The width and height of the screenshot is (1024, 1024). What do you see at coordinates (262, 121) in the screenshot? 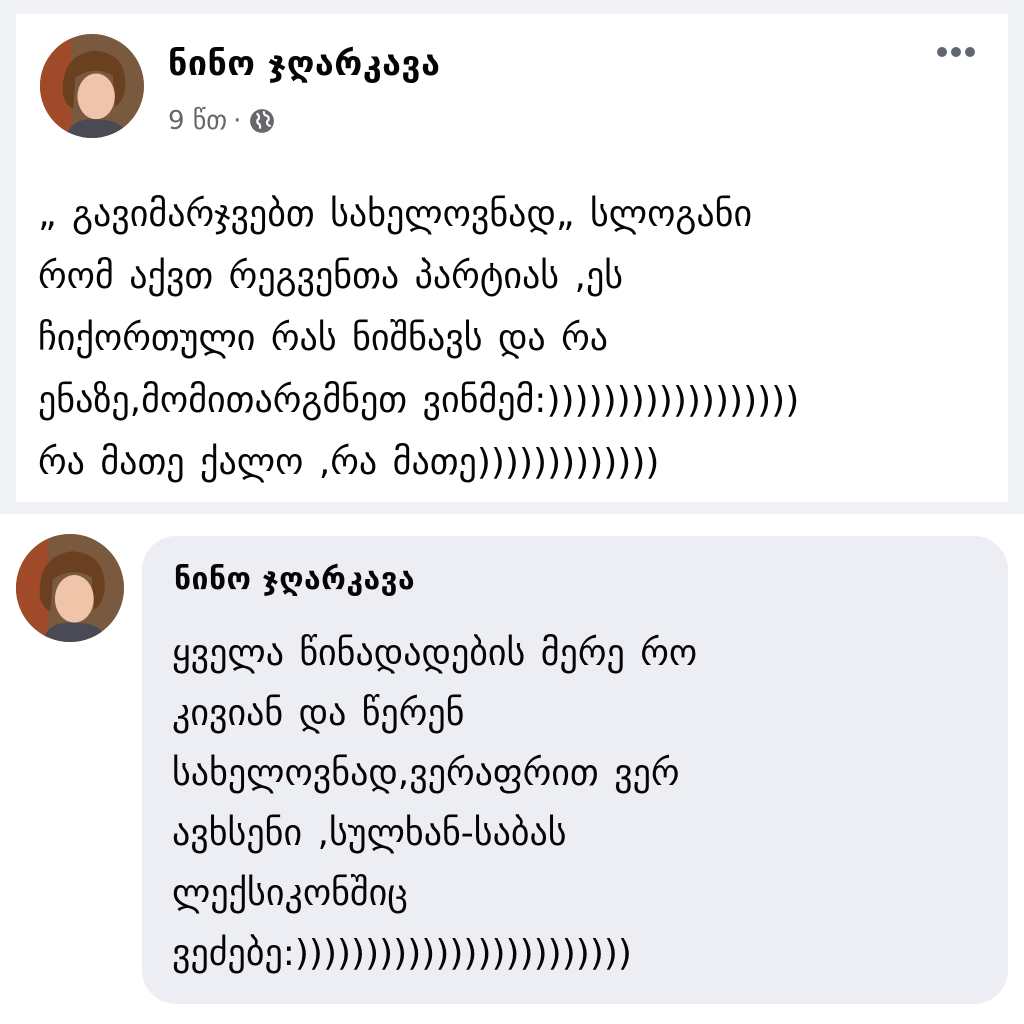
I see `globe-icon` at bounding box center [262, 121].